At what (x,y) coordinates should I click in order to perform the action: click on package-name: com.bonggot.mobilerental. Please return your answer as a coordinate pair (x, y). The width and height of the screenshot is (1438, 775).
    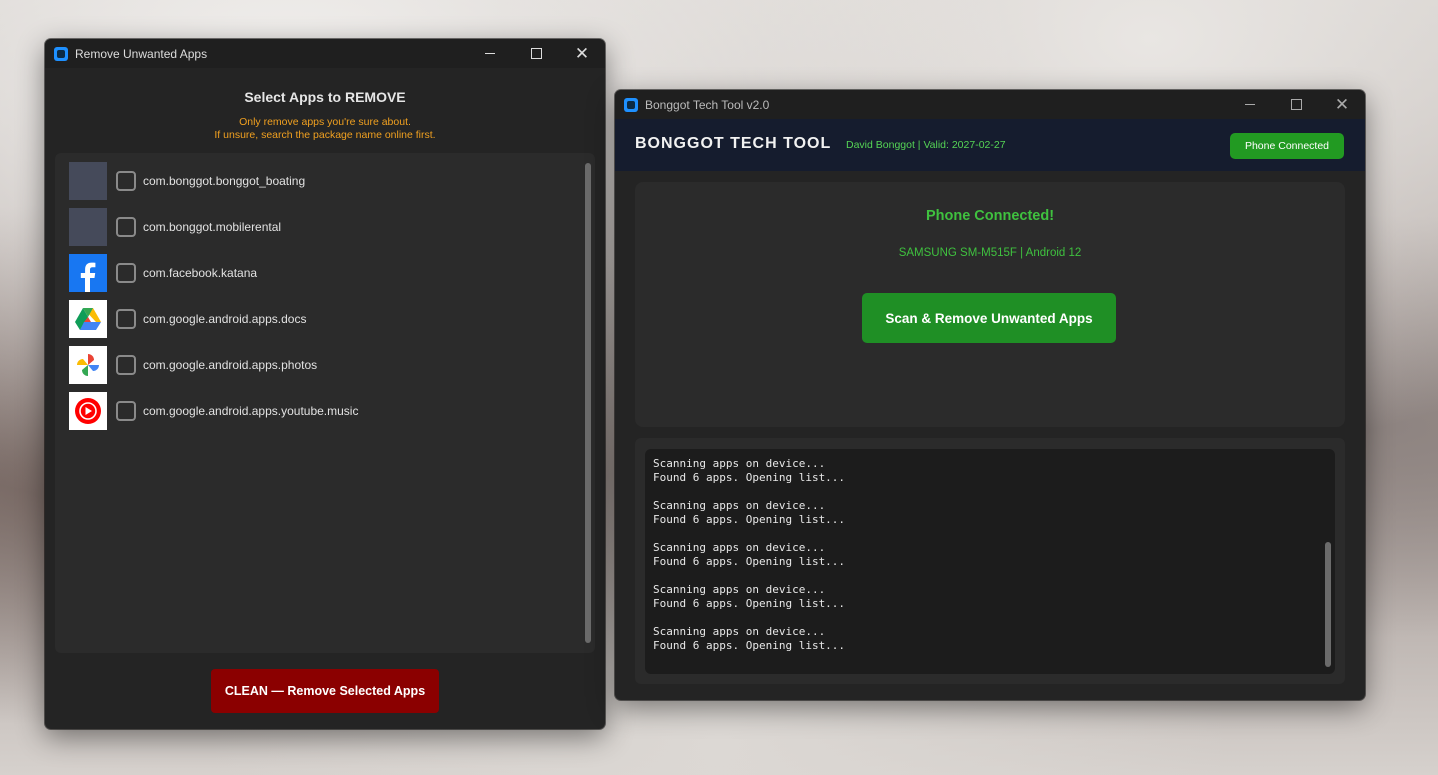
    Looking at the image, I should click on (212, 227).